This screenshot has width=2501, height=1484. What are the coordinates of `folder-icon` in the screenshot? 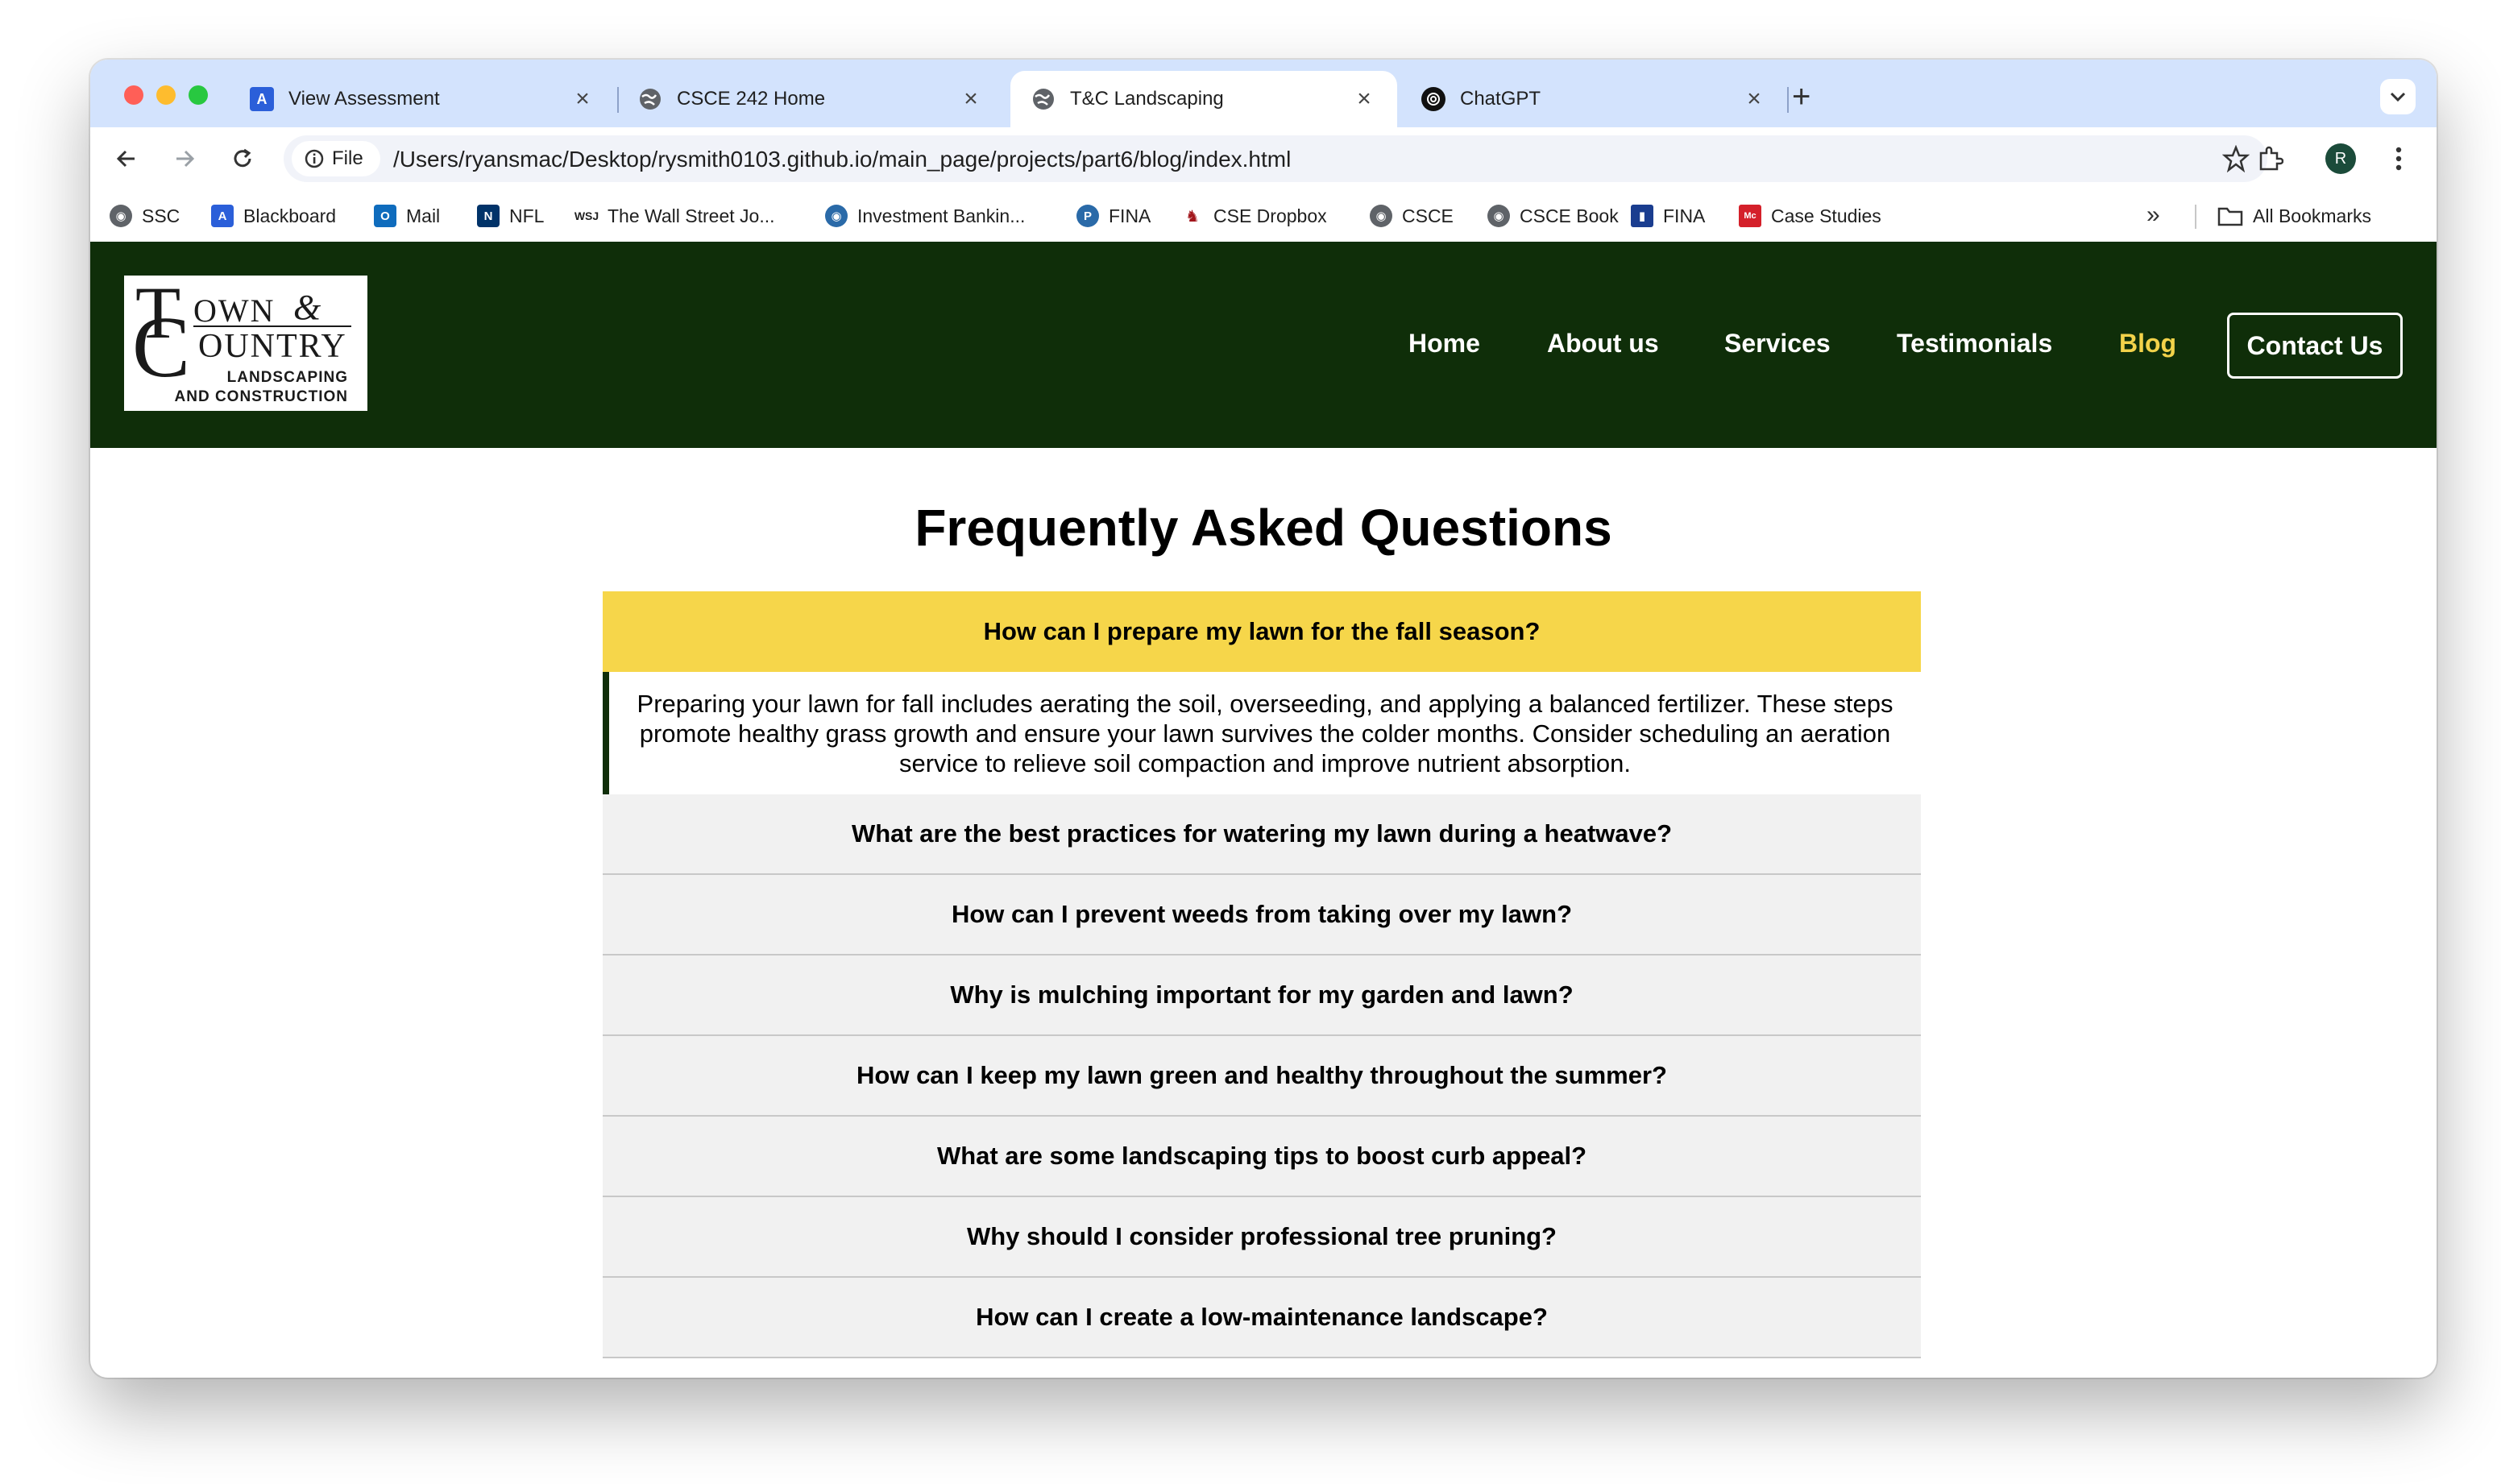 It's located at (2230, 216).